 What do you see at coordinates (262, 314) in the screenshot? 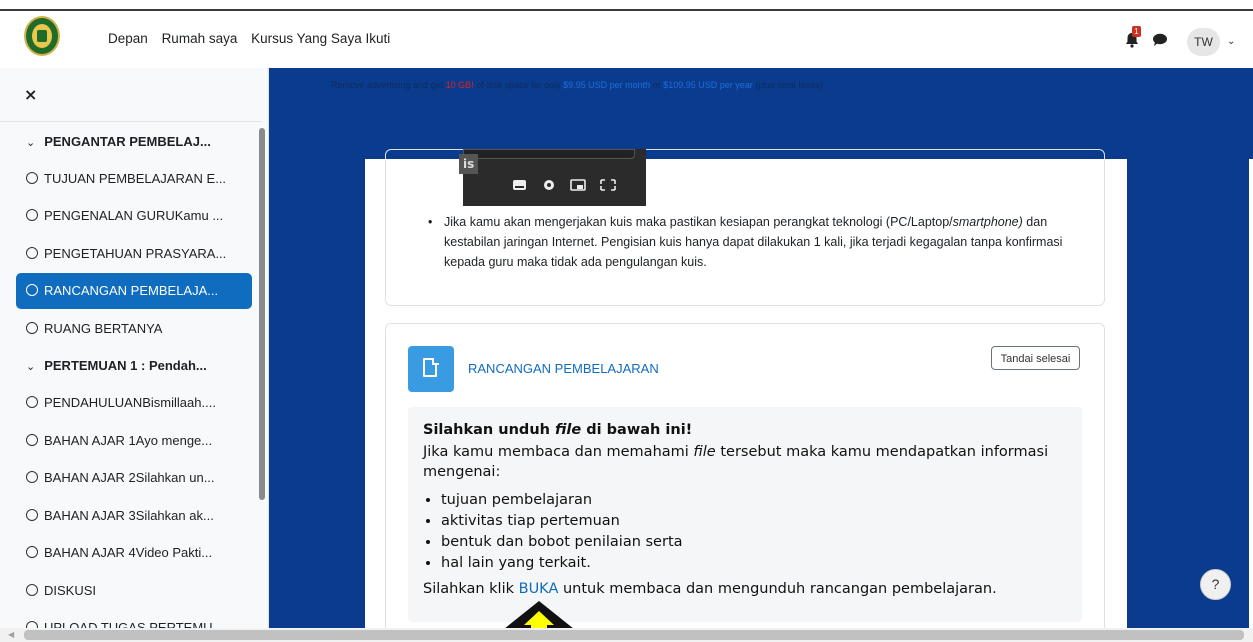
I see `sidebar-scrollbar` at bounding box center [262, 314].